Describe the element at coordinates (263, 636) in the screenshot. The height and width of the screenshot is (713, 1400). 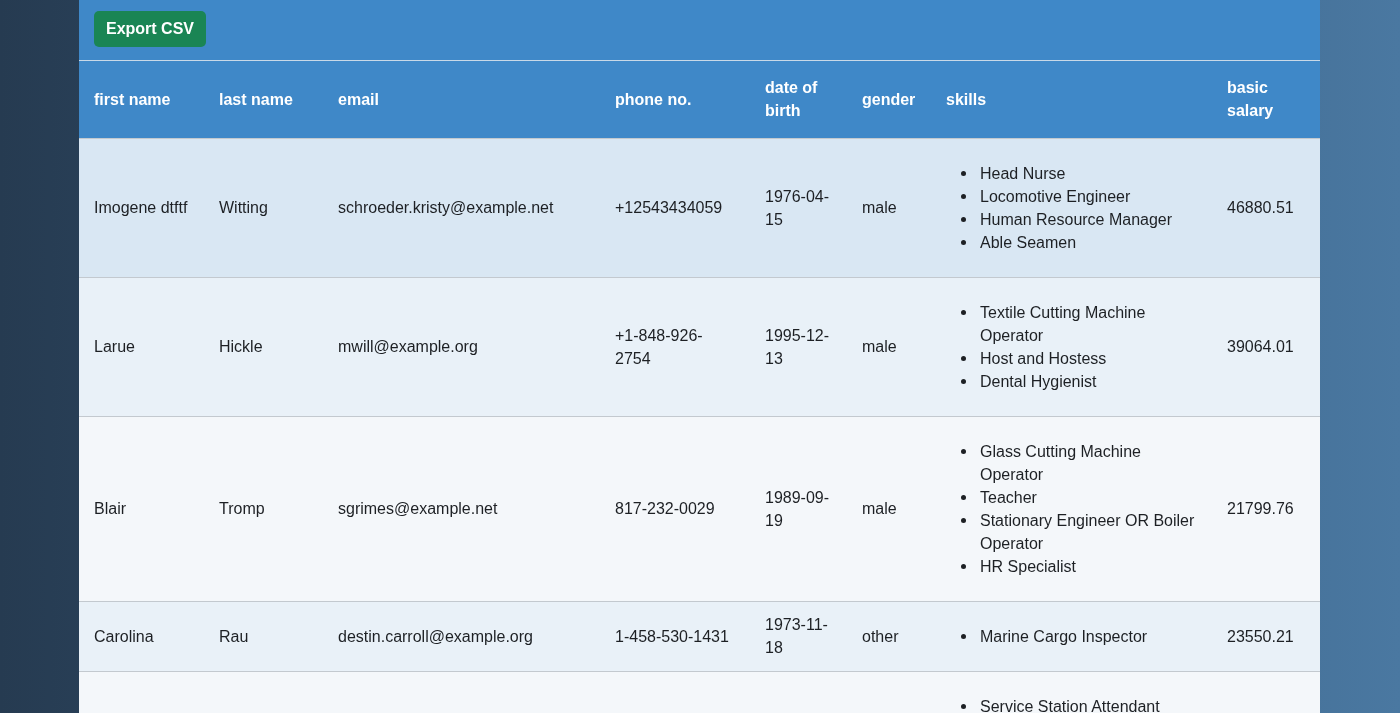
I see `table-cell: Rau` at that location.